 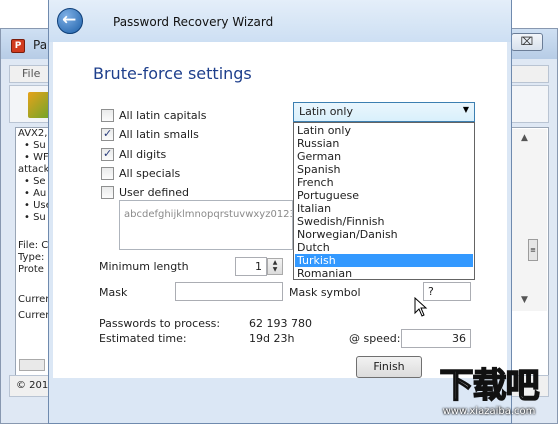 What do you see at coordinates (384, 143) in the screenshot?
I see `language-option: Russian` at bounding box center [384, 143].